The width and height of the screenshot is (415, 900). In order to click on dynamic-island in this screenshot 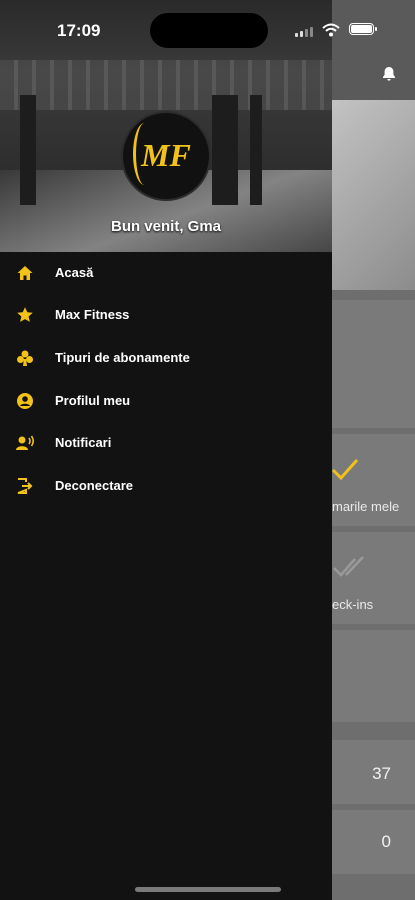, I will do `click(209, 30)`.